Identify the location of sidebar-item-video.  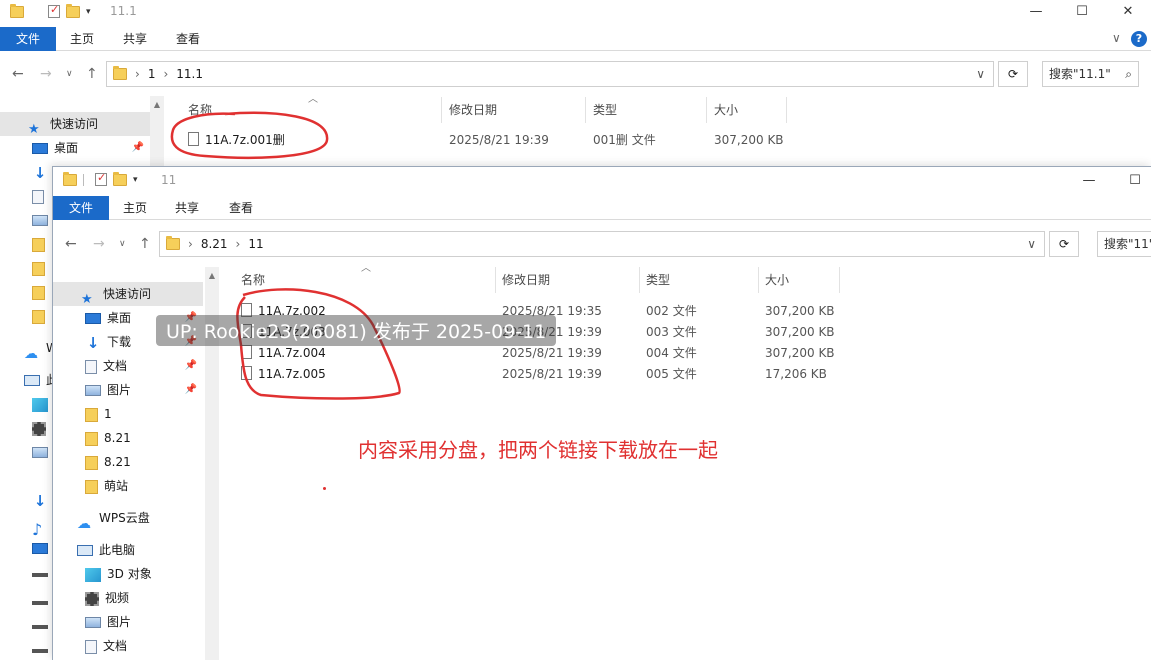
(26, 428).